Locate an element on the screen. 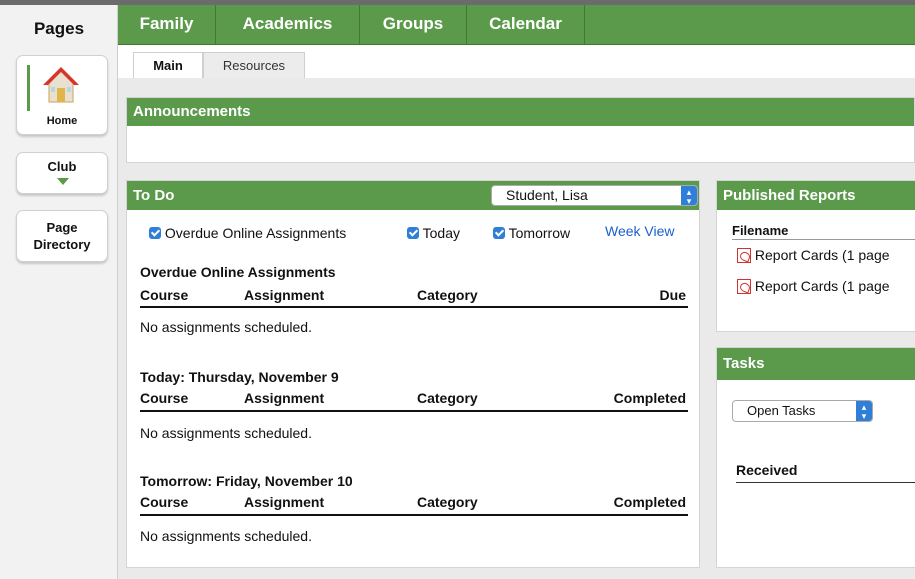  filter-overdue: Overdue Online Assignments is located at coordinates (247, 233).